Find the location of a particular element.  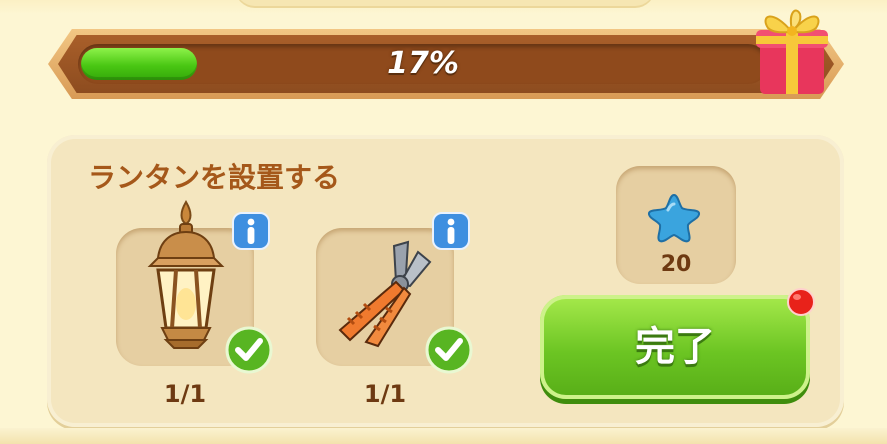

notification-dot-icon is located at coordinates (801, 302).